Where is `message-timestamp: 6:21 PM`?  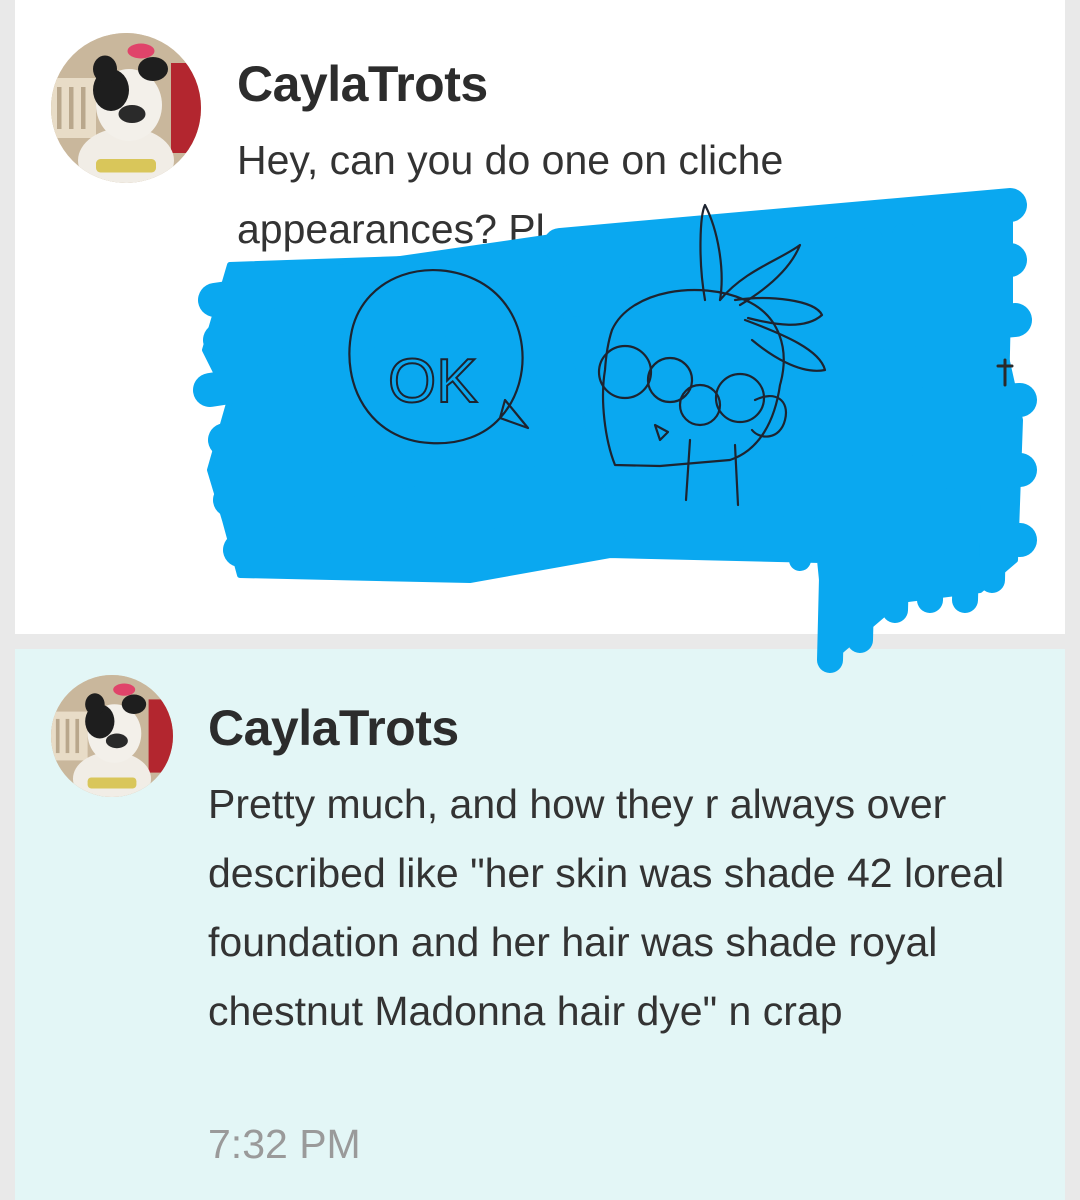
message-timestamp: 6:21 PM is located at coordinates (313, 563).